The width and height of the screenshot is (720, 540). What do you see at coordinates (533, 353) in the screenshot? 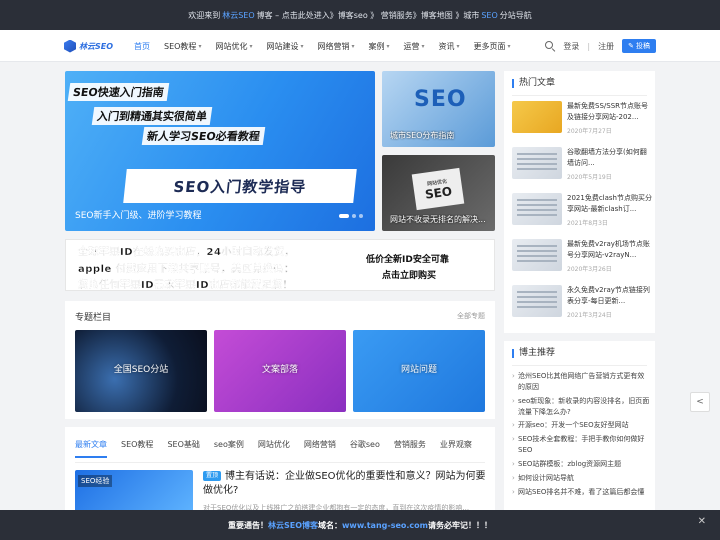
I see `widget-title: 博主推荐` at bounding box center [533, 353].